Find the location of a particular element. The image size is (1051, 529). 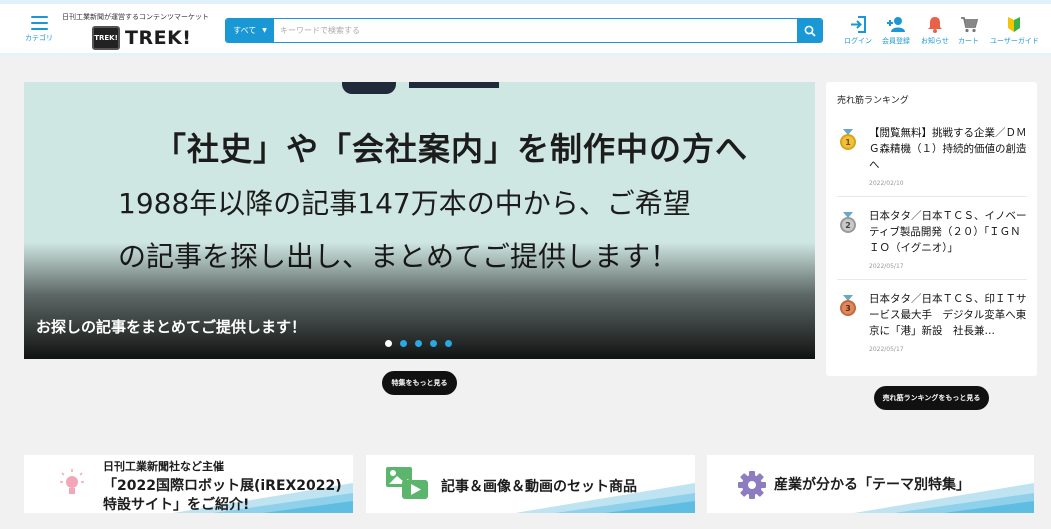

svg-text: 1 is located at coordinates (848, 142).